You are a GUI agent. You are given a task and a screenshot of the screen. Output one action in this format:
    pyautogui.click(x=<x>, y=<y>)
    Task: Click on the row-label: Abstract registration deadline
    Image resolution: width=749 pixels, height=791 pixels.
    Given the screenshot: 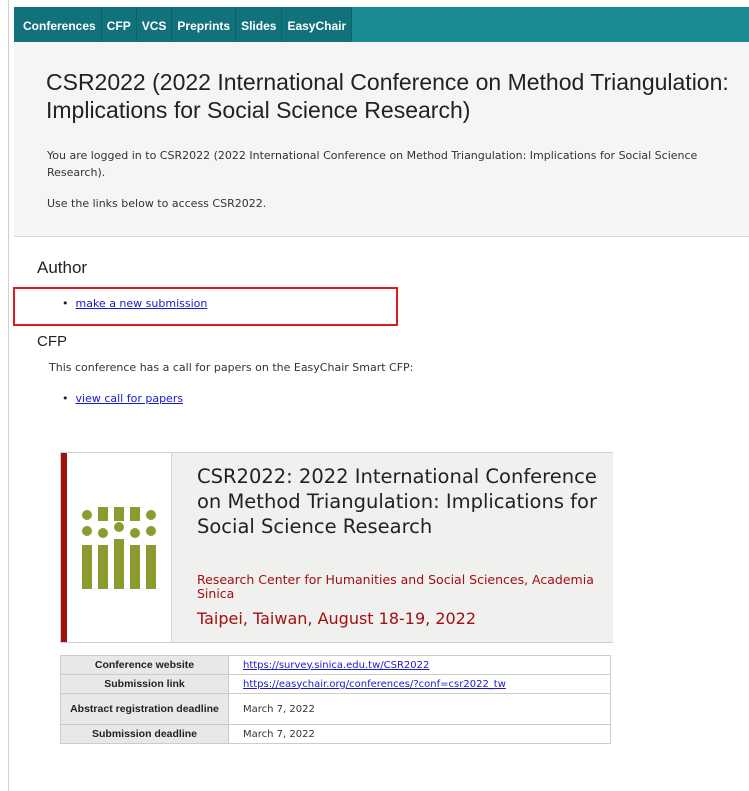 What is the action you would take?
    pyautogui.click(x=144, y=709)
    